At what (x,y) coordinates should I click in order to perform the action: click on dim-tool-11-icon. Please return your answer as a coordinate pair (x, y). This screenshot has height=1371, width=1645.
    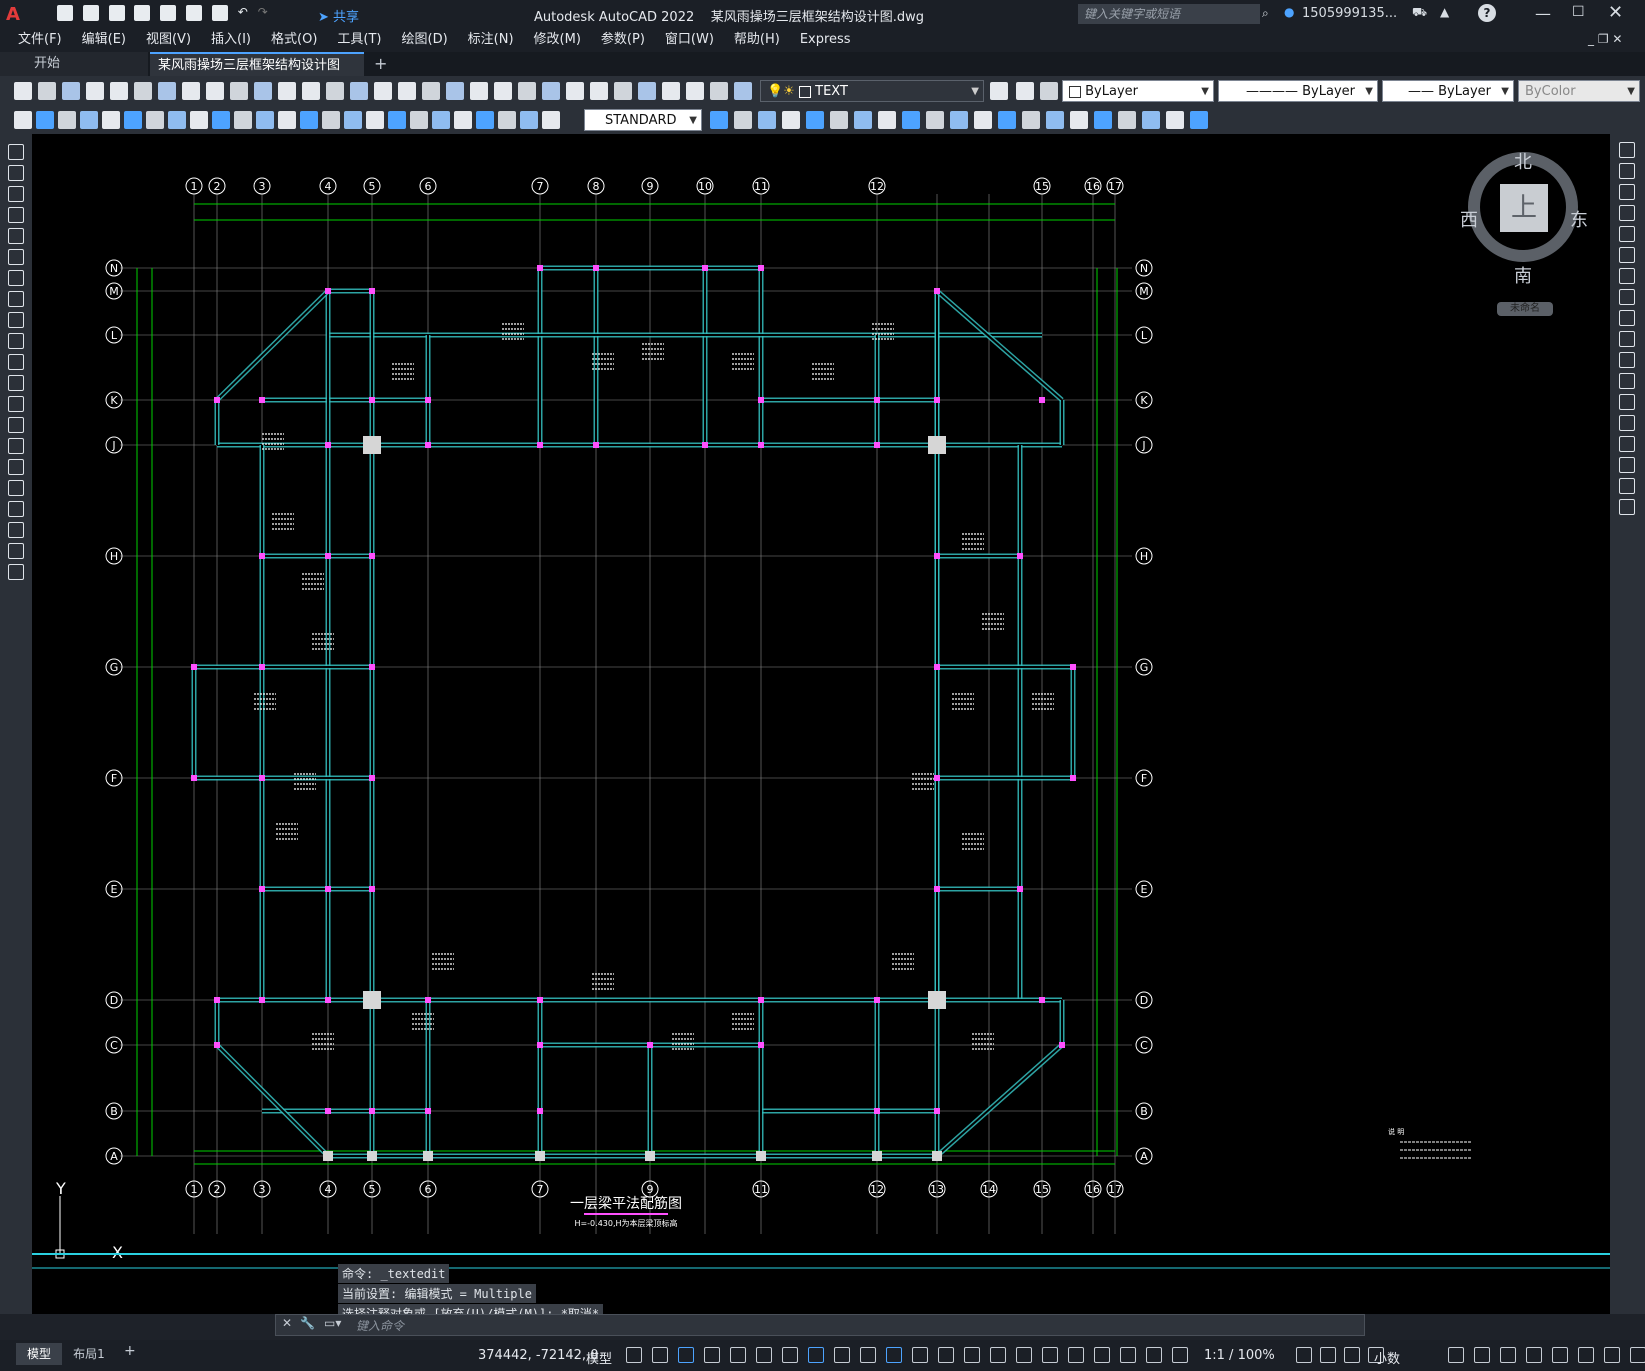
    Looking at the image, I should click on (265, 120).